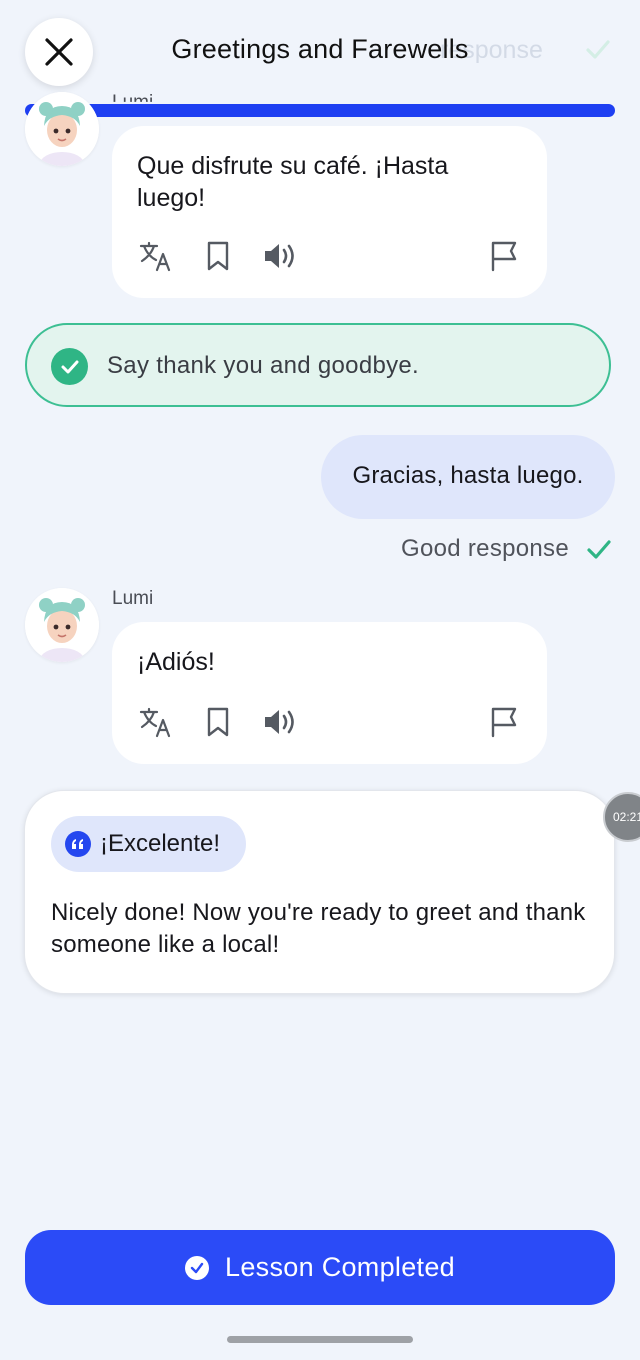 This screenshot has width=640, height=1360. I want to click on bot-message-text: ¡Adiós!, so click(176, 662).